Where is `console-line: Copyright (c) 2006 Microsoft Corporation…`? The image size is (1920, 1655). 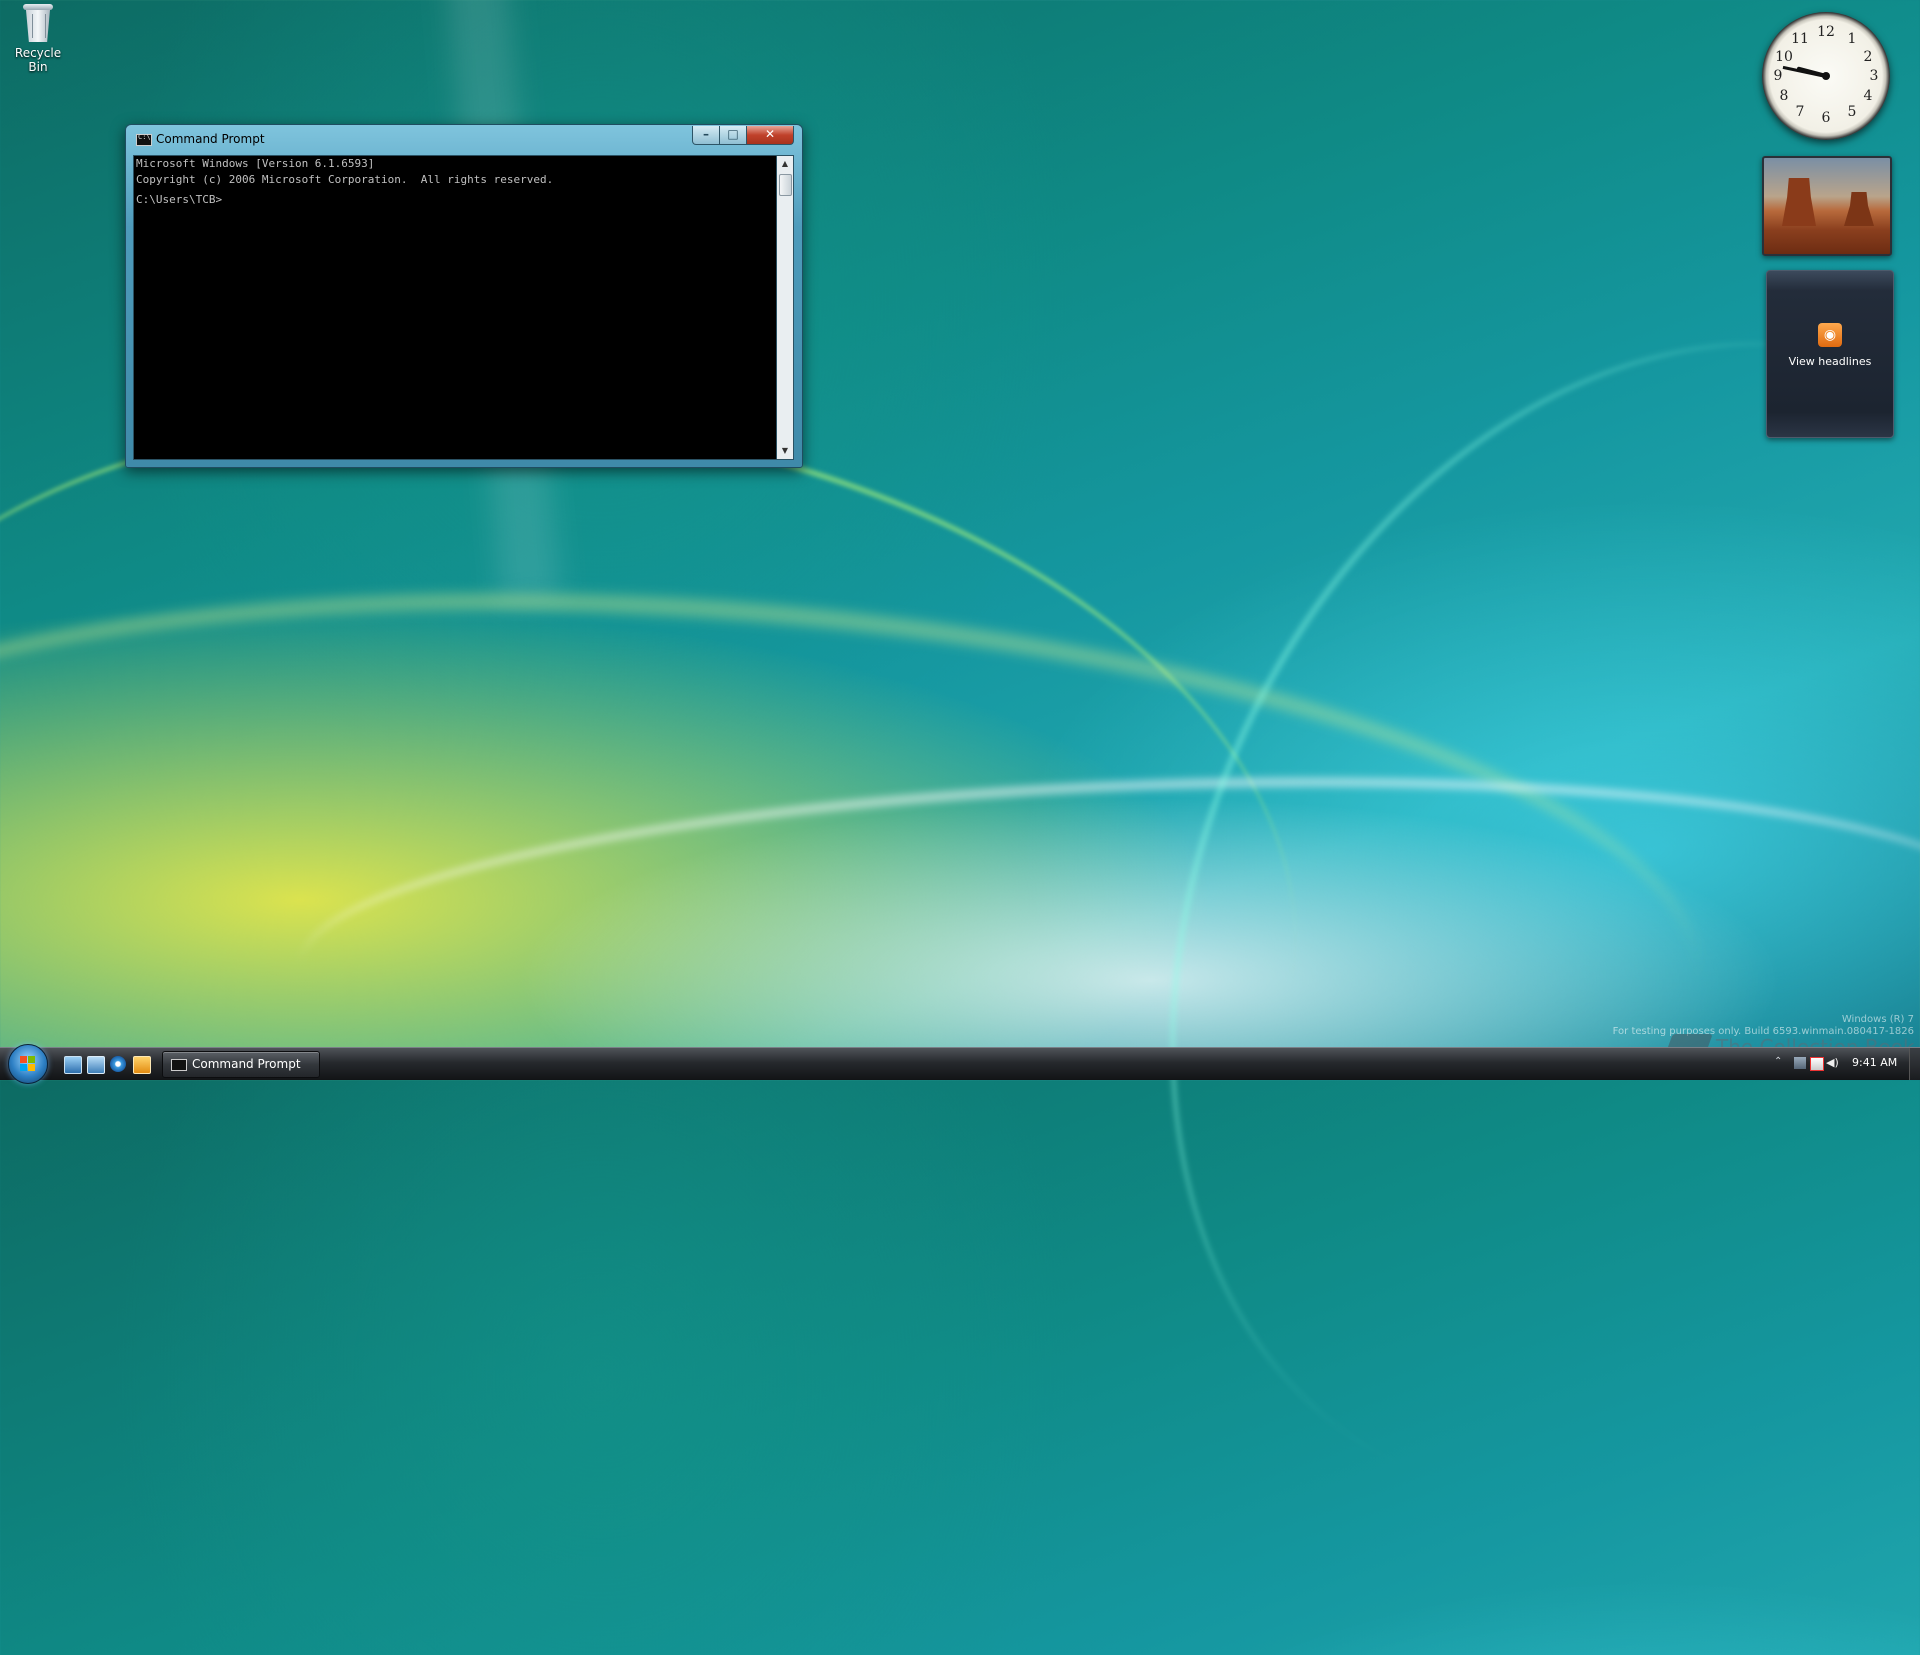
console-line: Copyright (c) 2006 Microsoft Corporation… is located at coordinates (345, 179).